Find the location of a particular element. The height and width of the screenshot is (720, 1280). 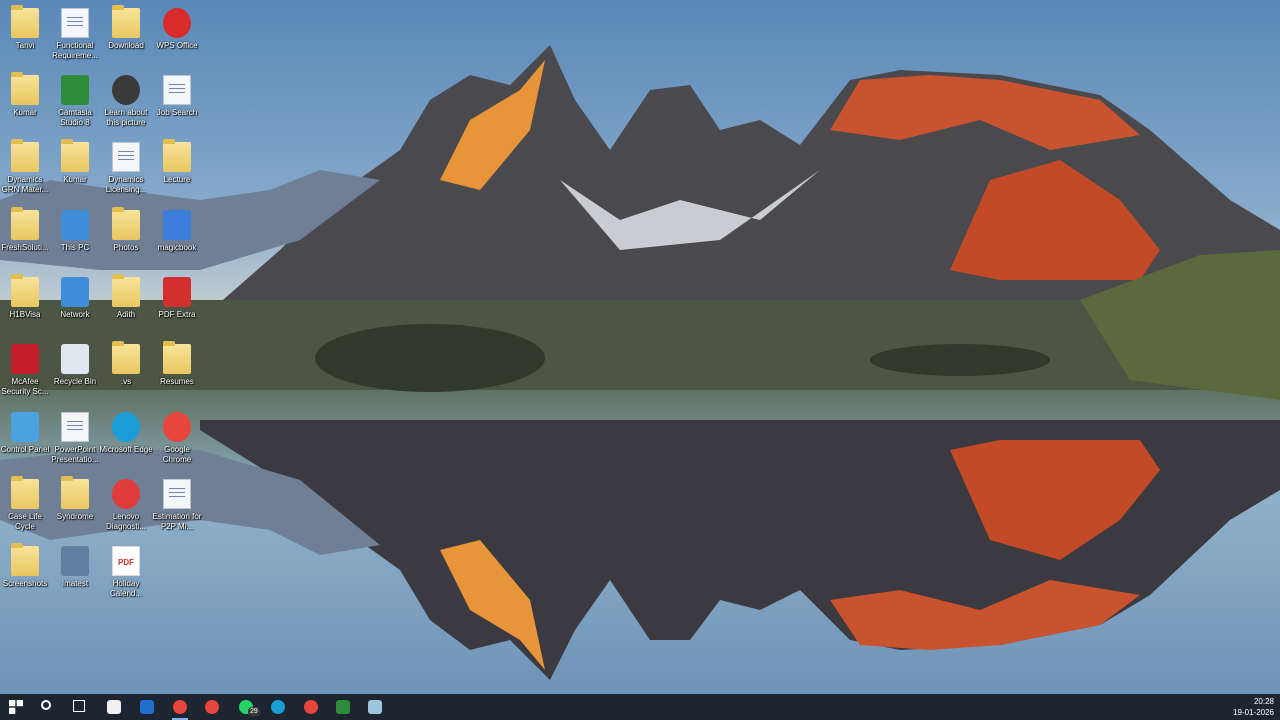

taskbar-edge-button is located at coordinates (278, 707).